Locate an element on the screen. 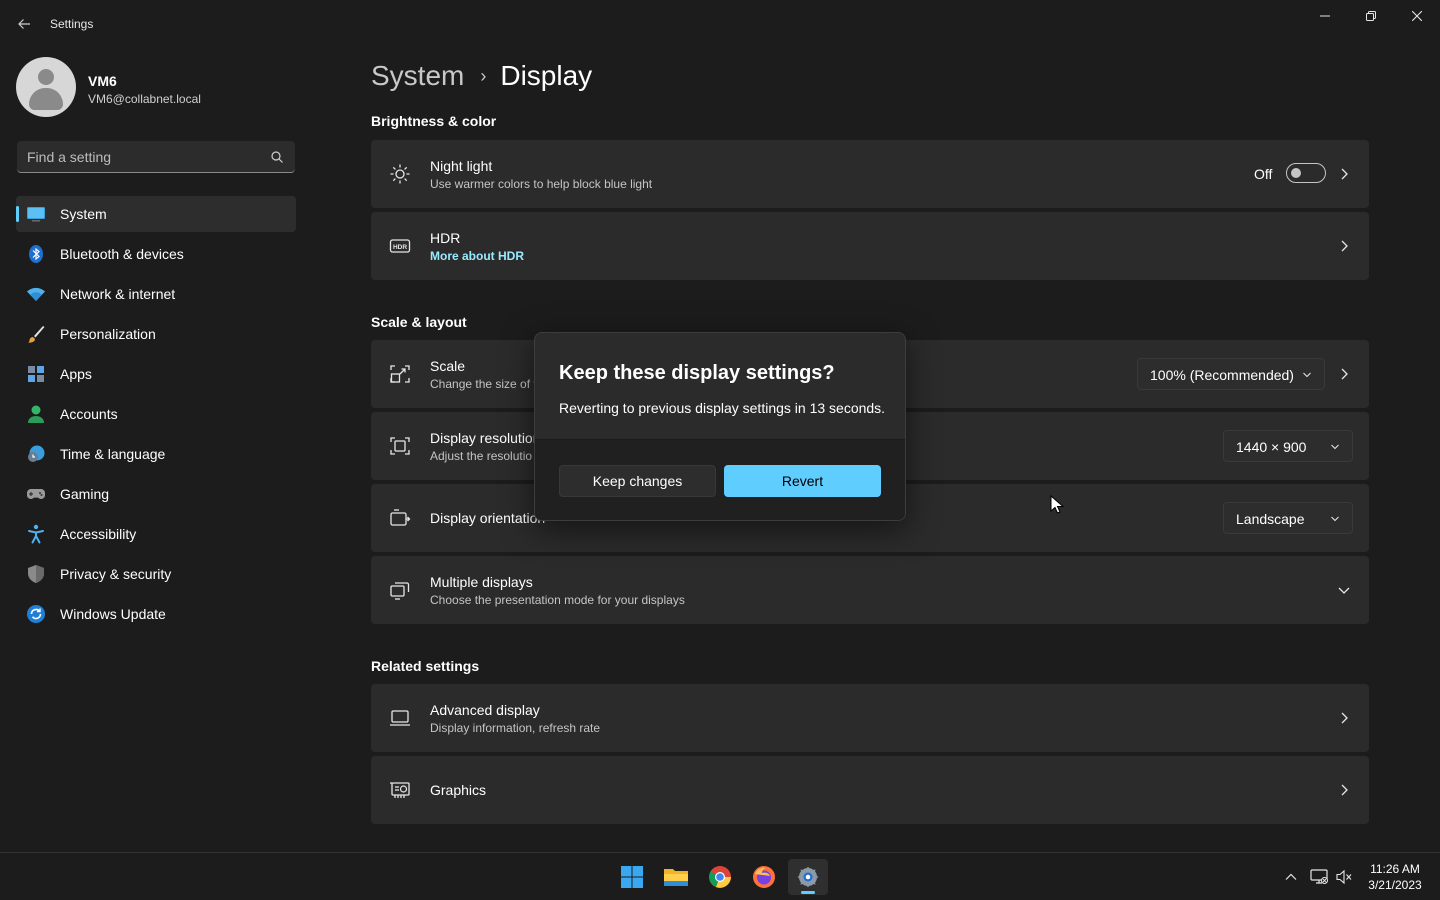 This screenshot has height=900, width=1440. show-hidden-icons-button is located at coordinates (1291, 877).